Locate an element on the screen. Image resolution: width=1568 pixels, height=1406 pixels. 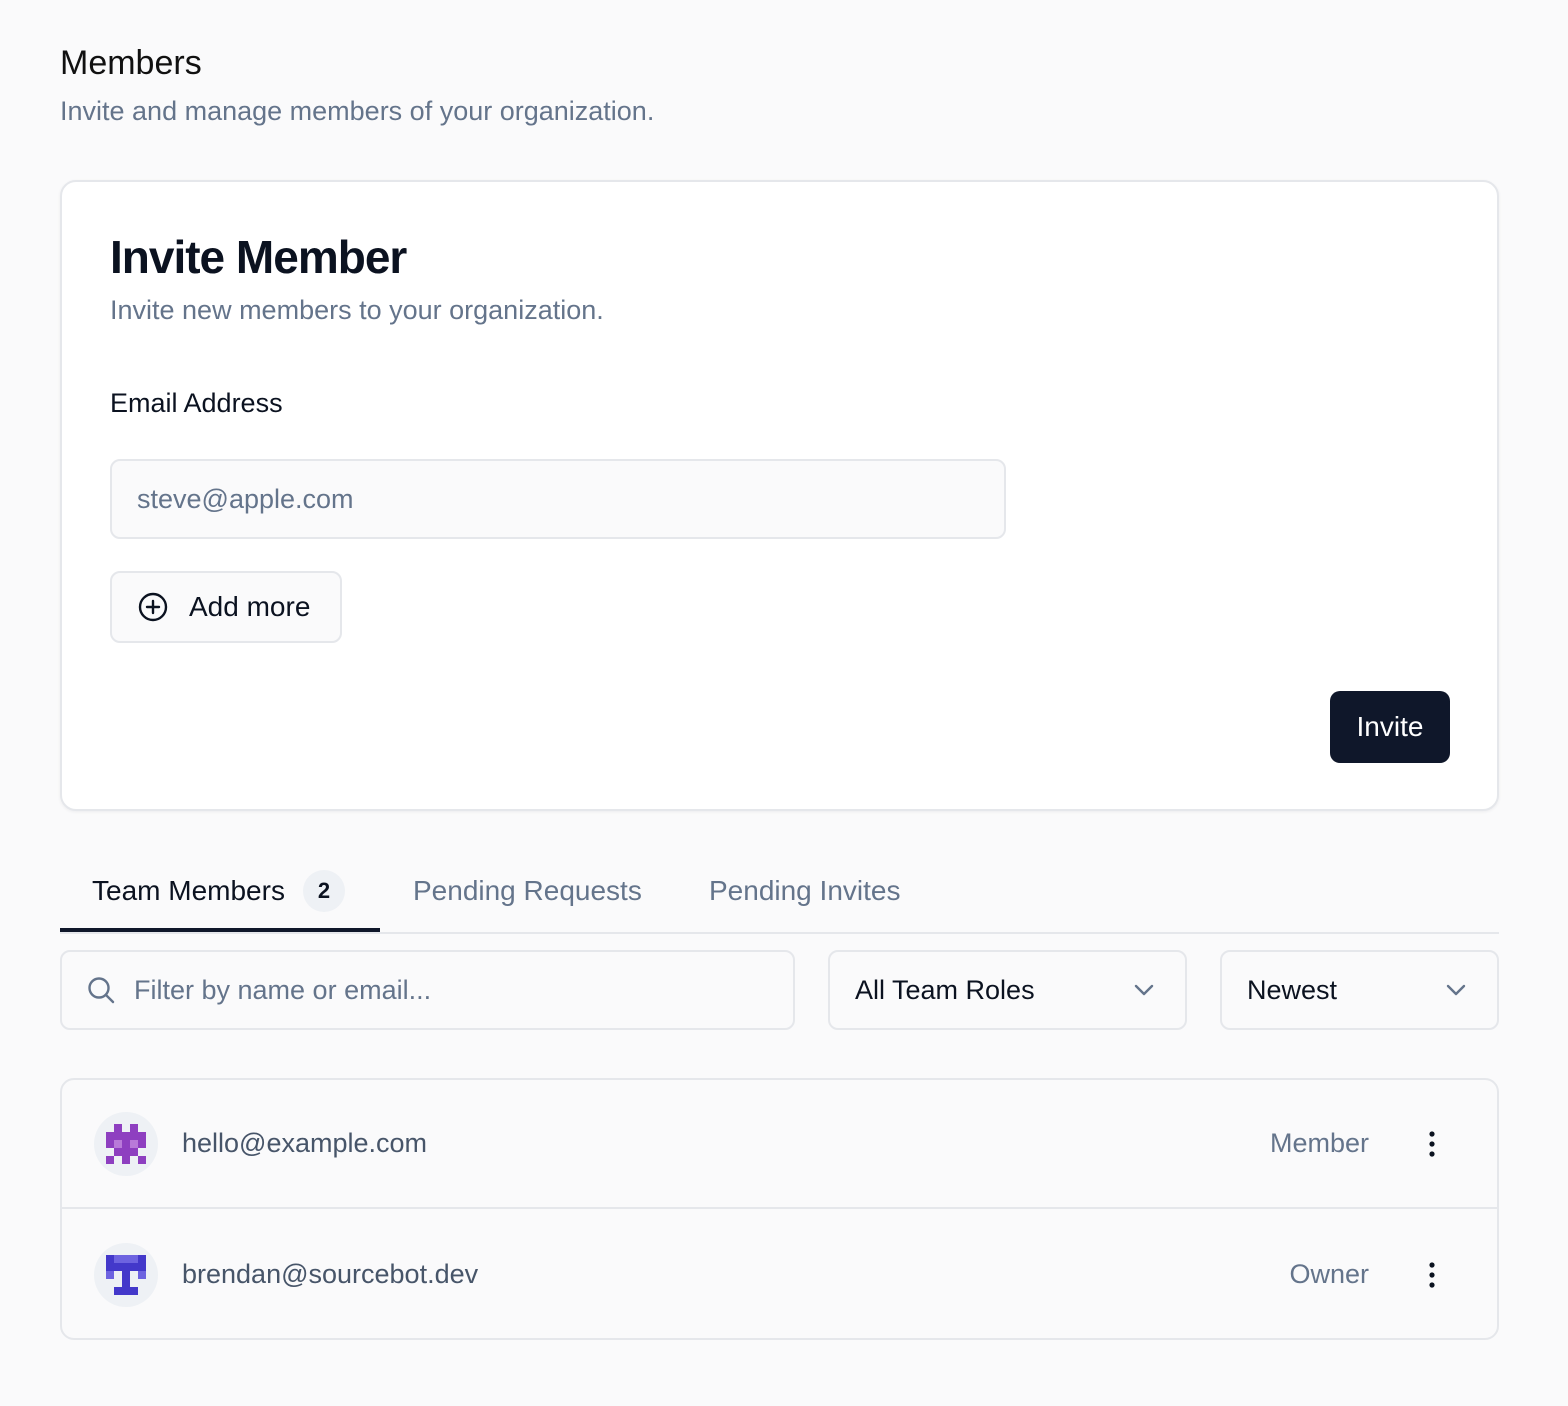
member-search is located at coordinates (427, 990).